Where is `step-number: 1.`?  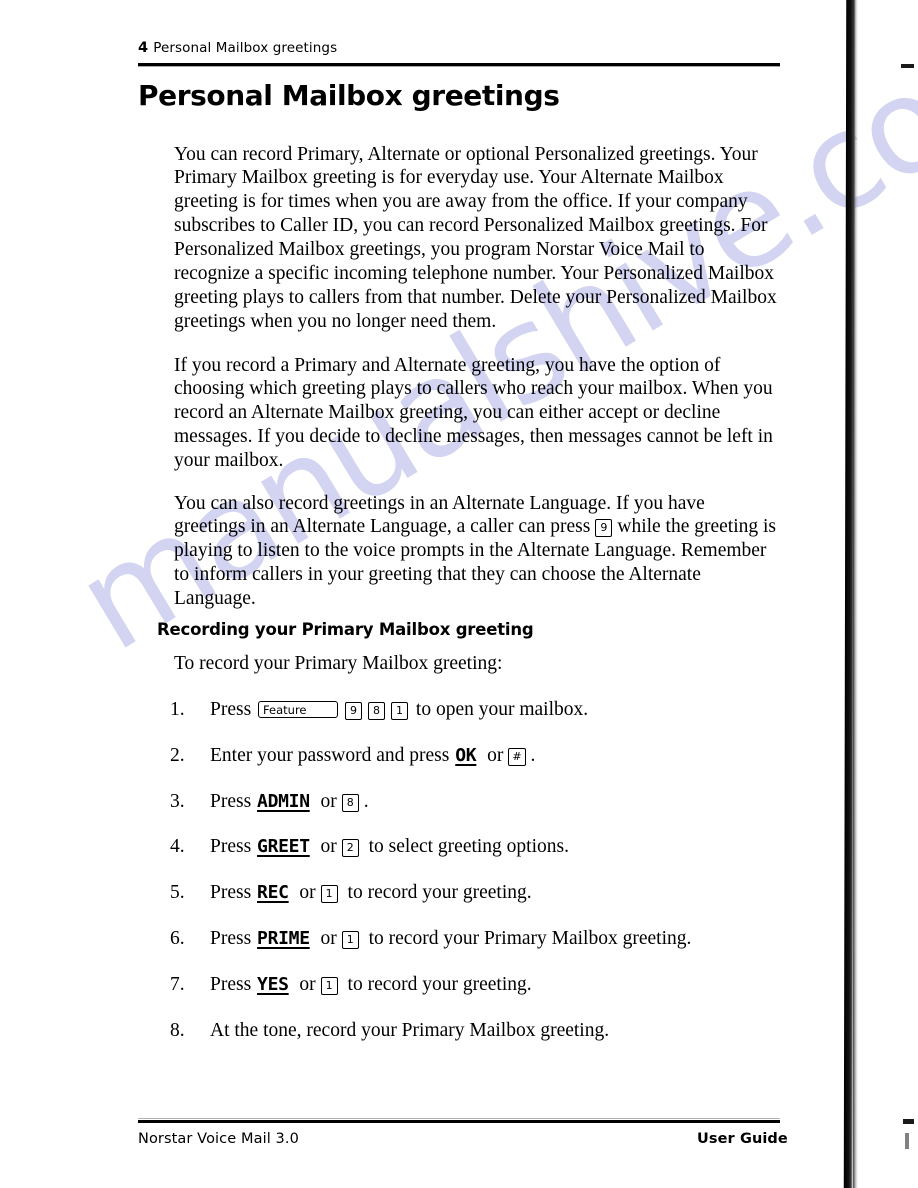 step-number: 1. is located at coordinates (177, 709).